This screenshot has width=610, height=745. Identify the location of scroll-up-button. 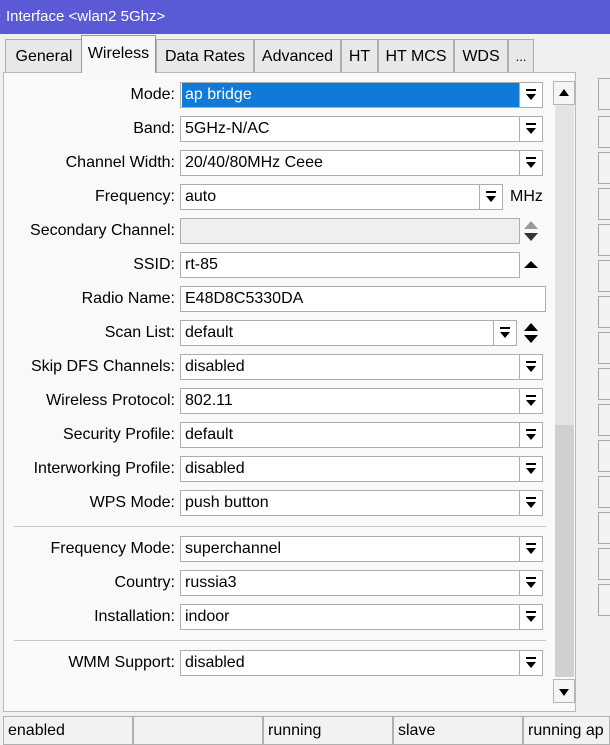
(564, 93).